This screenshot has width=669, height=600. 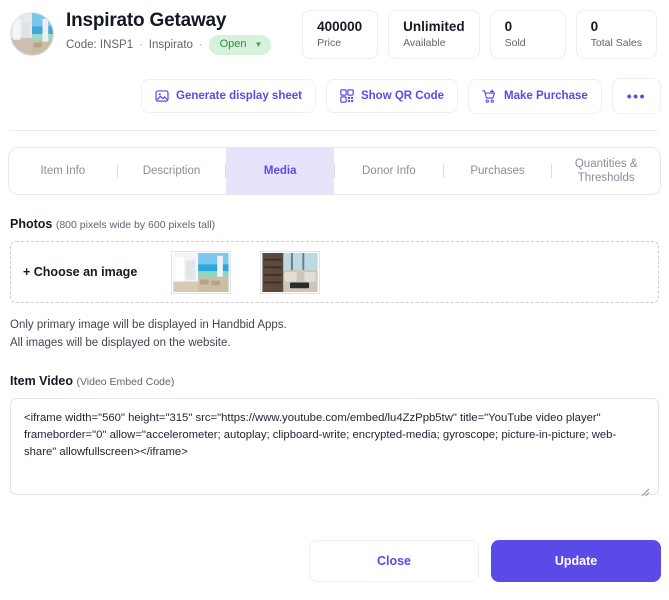 What do you see at coordinates (162, 96) in the screenshot?
I see `image-icon` at bounding box center [162, 96].